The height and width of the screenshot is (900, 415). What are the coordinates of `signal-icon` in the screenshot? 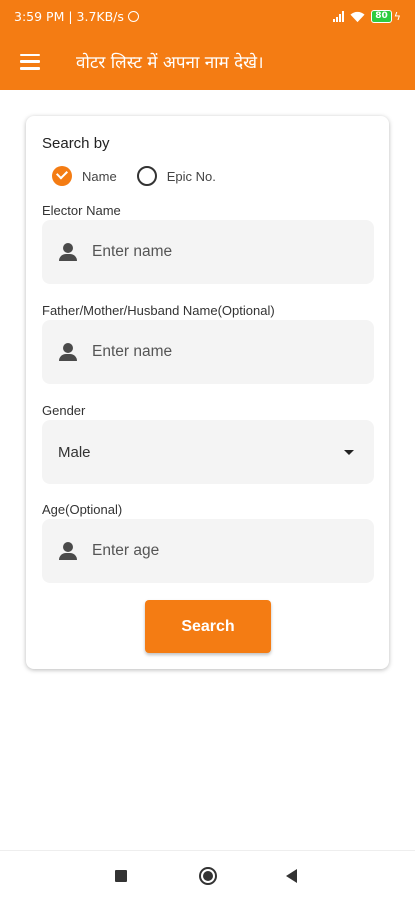 It's located at (339, 16).